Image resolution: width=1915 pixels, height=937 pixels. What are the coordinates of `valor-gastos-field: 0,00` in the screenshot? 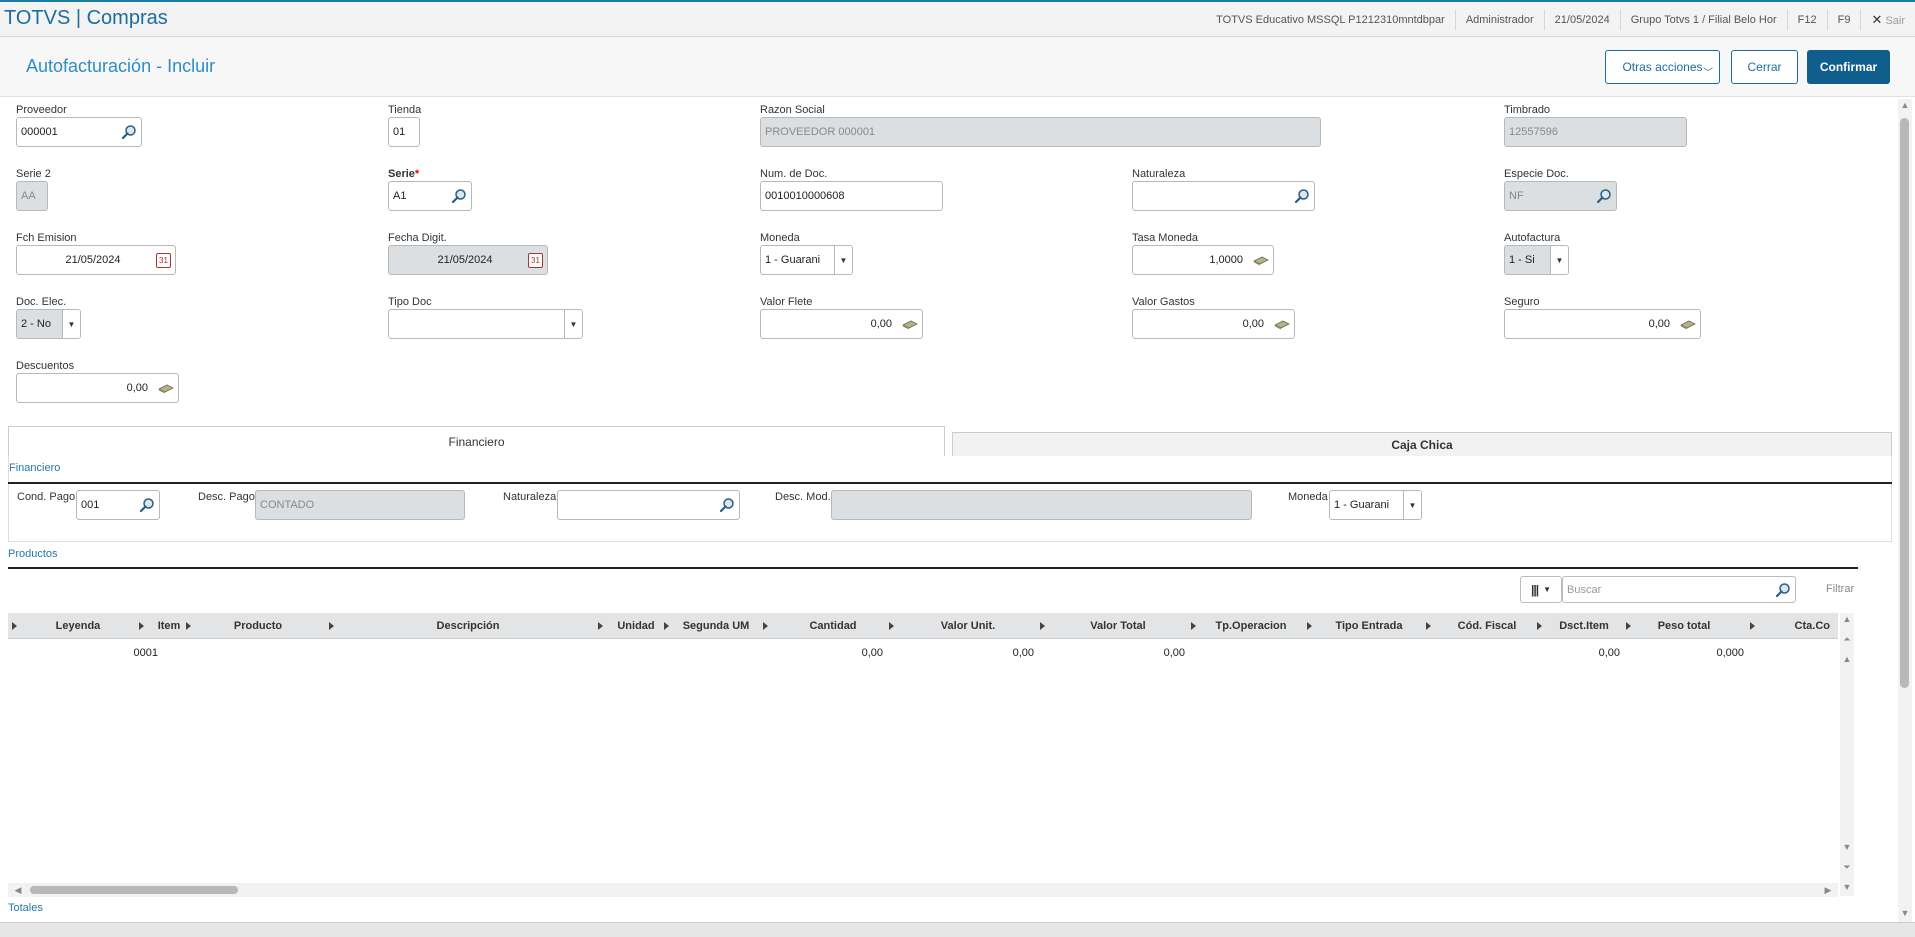 It's located at (1213, 324).